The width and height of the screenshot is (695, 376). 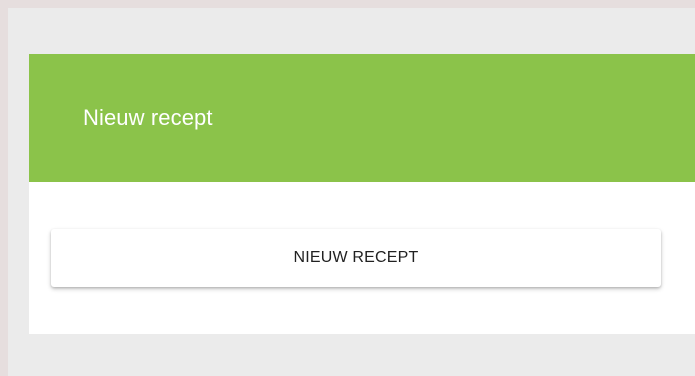 I want to click on new-recipe-button: NIEUW RECEPT, so click(x=356, y=258).